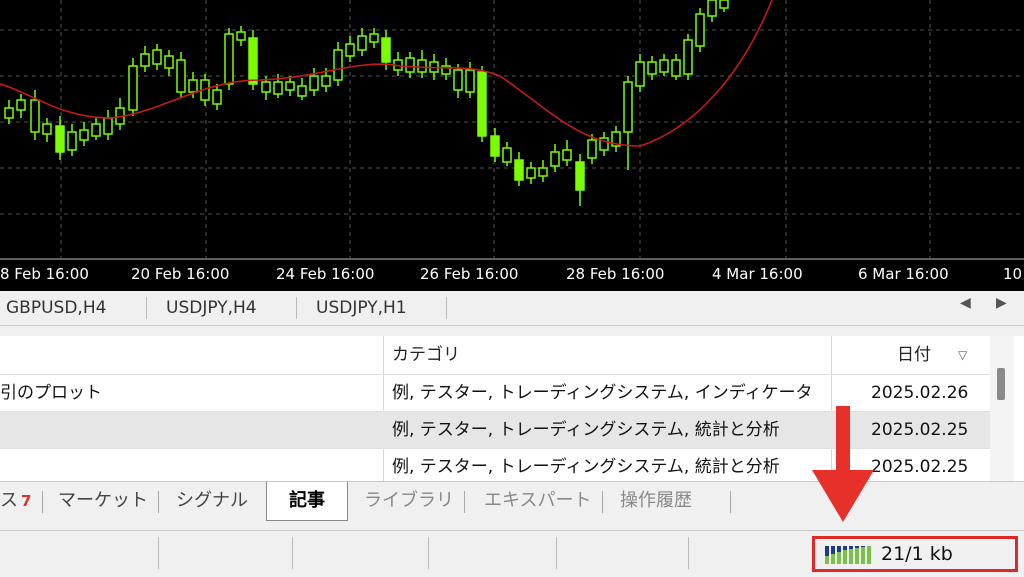  What do you see at coordinates (1002, 408) in the screenshot?
I see `vertical-scrollbar` at bounding box center [1002, 408].